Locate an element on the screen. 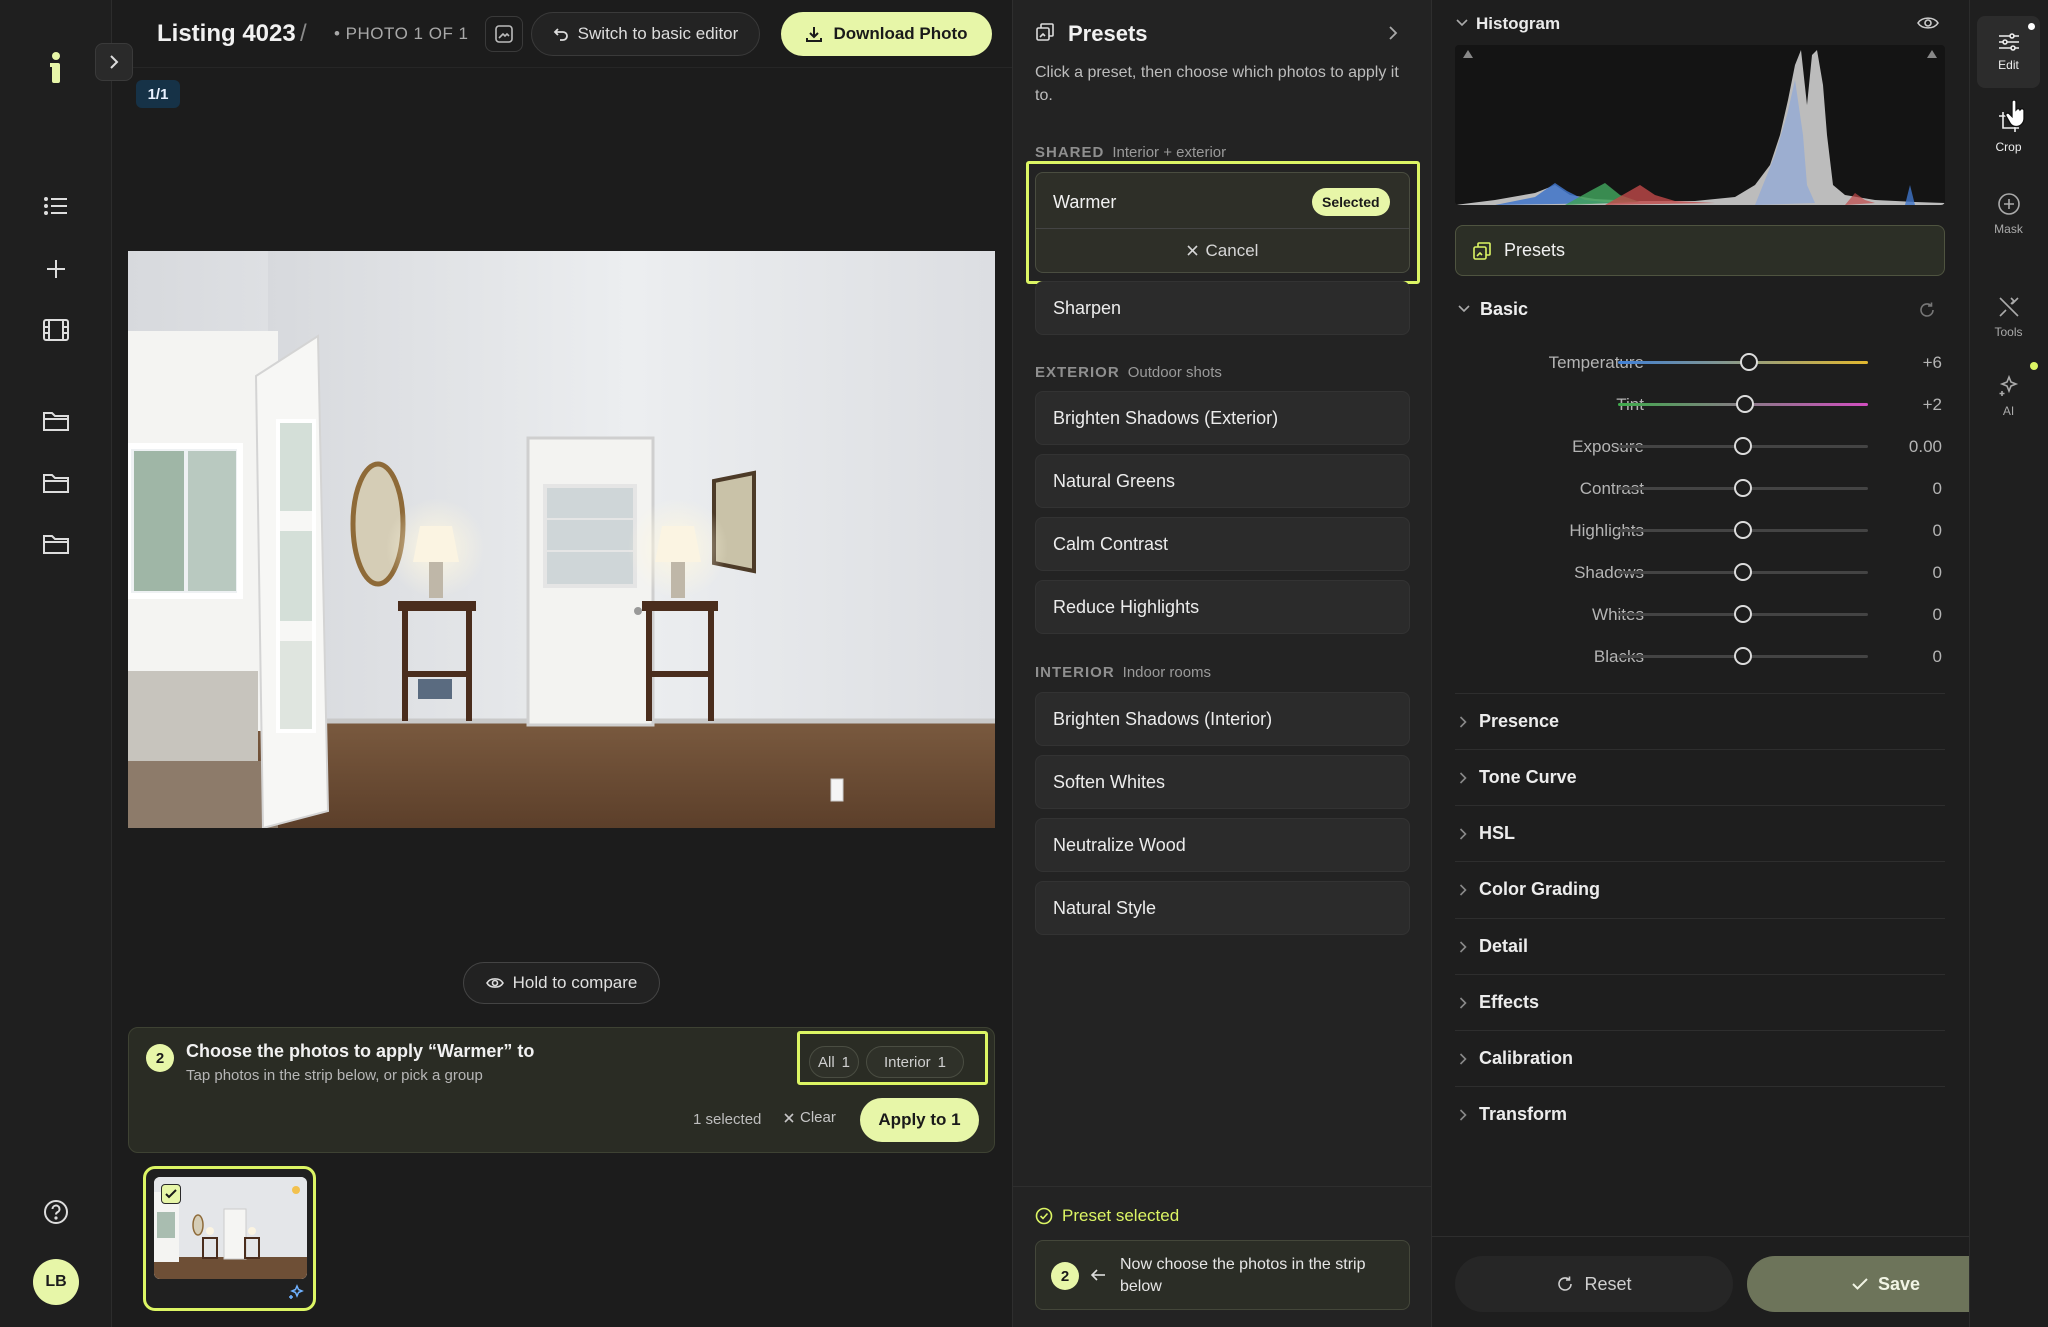  section-label: Presence is located at coordinates (1519, 721).